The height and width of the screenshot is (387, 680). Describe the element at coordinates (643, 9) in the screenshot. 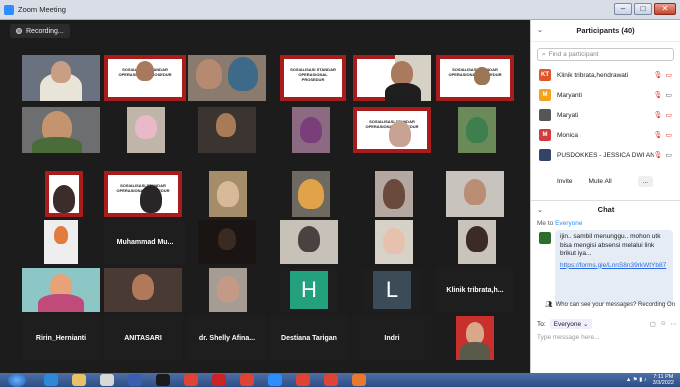

I see `maximize-button: □` at that location.